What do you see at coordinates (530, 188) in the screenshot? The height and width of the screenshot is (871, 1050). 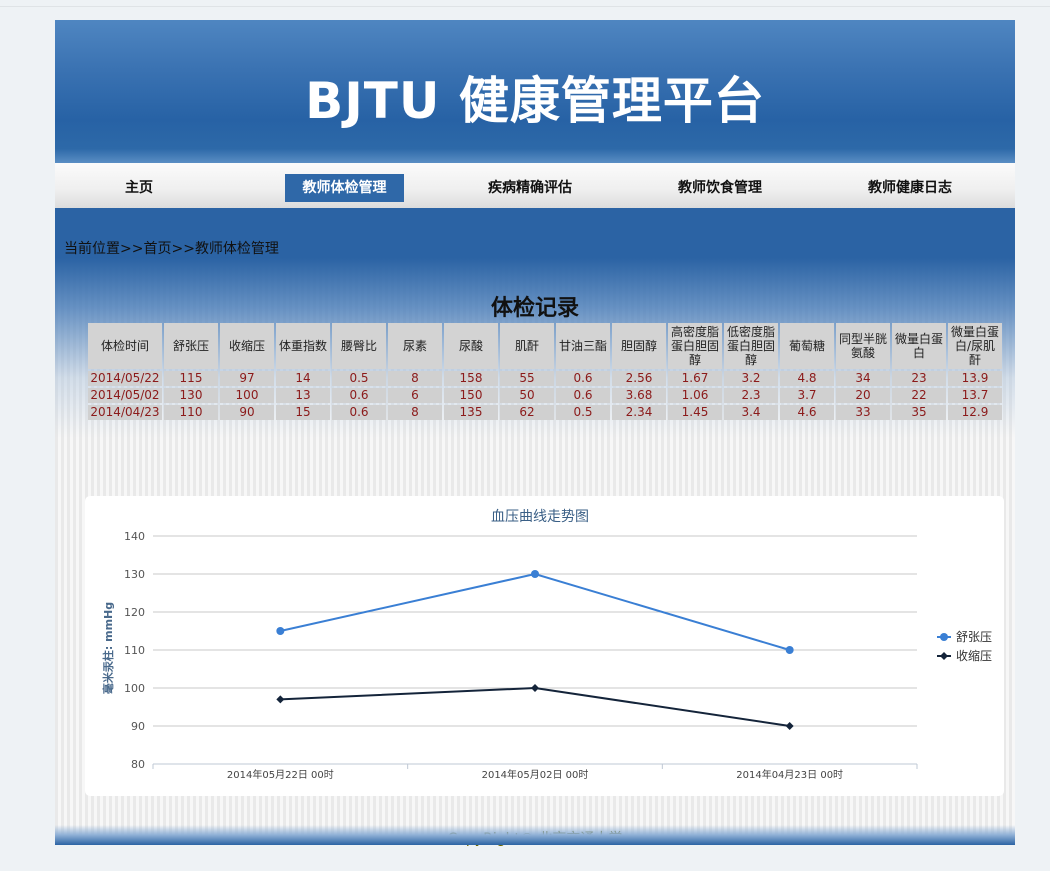 I see `nav-item-disease-assessment: 疾病精确评估` at bounding box center [530, 188].